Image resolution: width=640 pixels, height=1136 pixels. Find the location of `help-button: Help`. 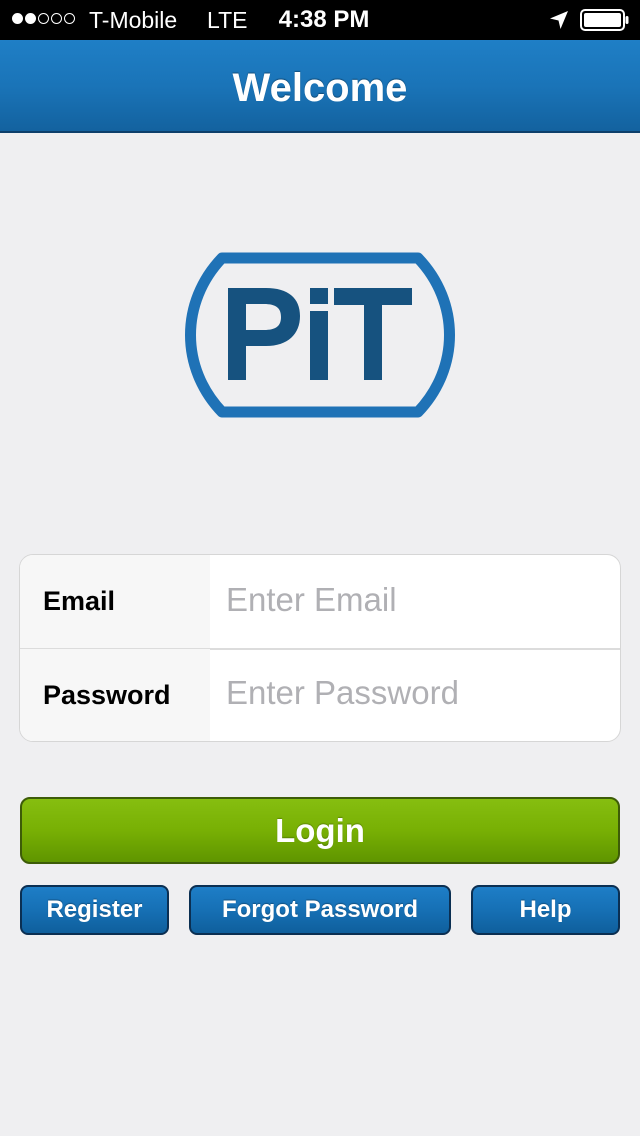

help-button: Help is located at coordinates (545, 910).